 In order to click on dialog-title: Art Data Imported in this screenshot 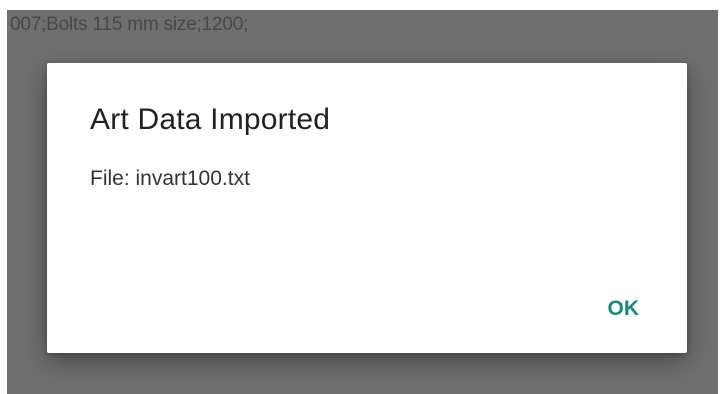, I will do `click(210, 119)`.